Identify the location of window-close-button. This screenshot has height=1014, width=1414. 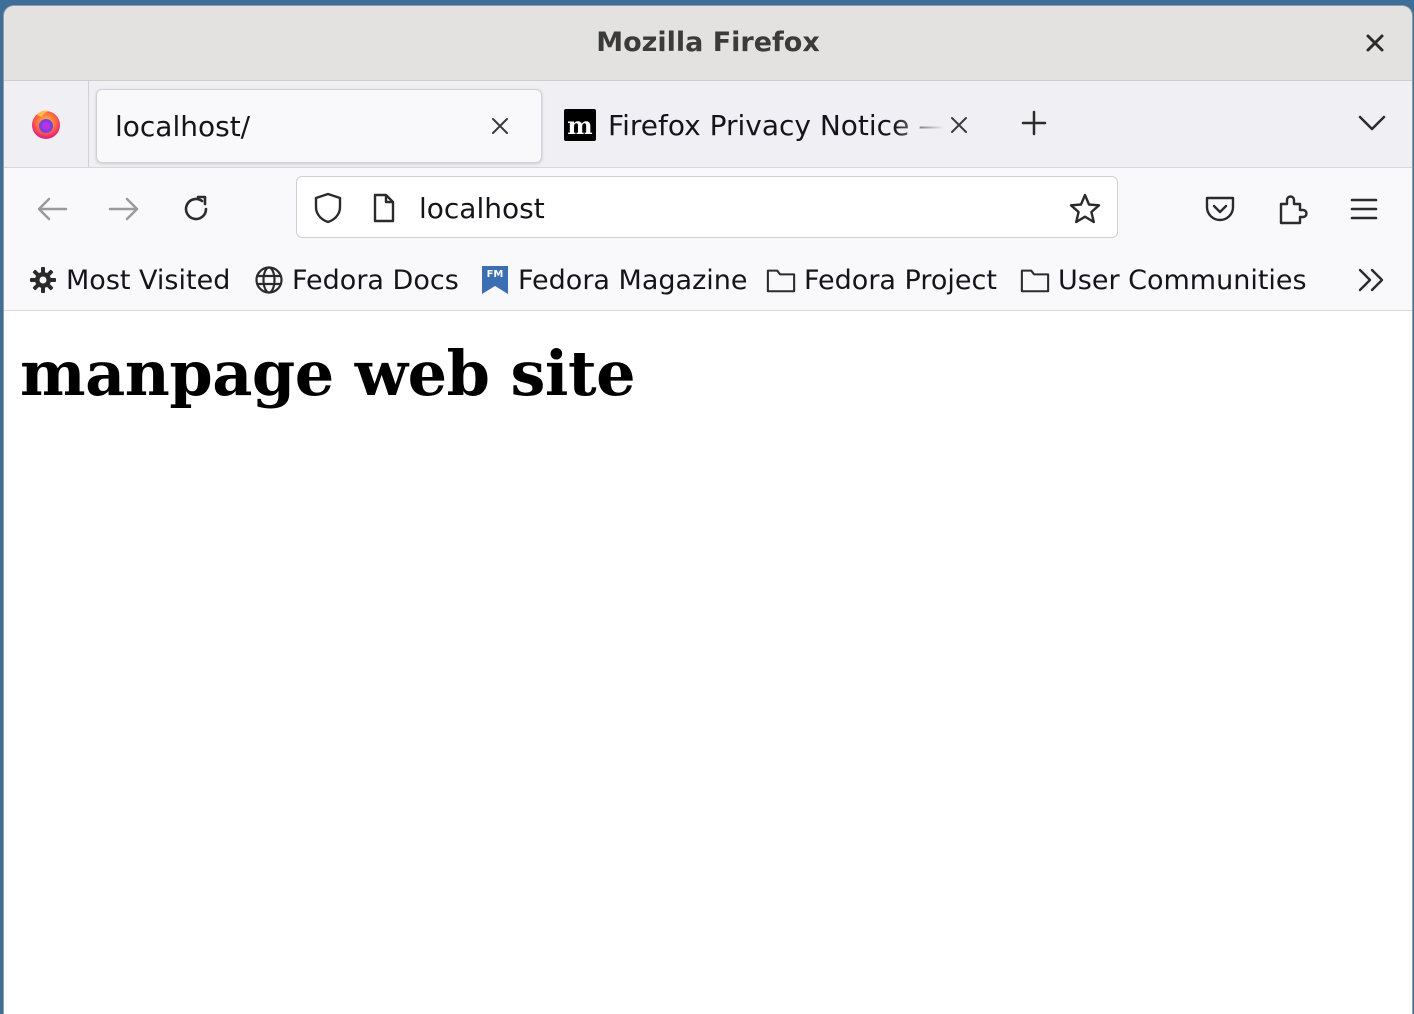
(1375, 43).